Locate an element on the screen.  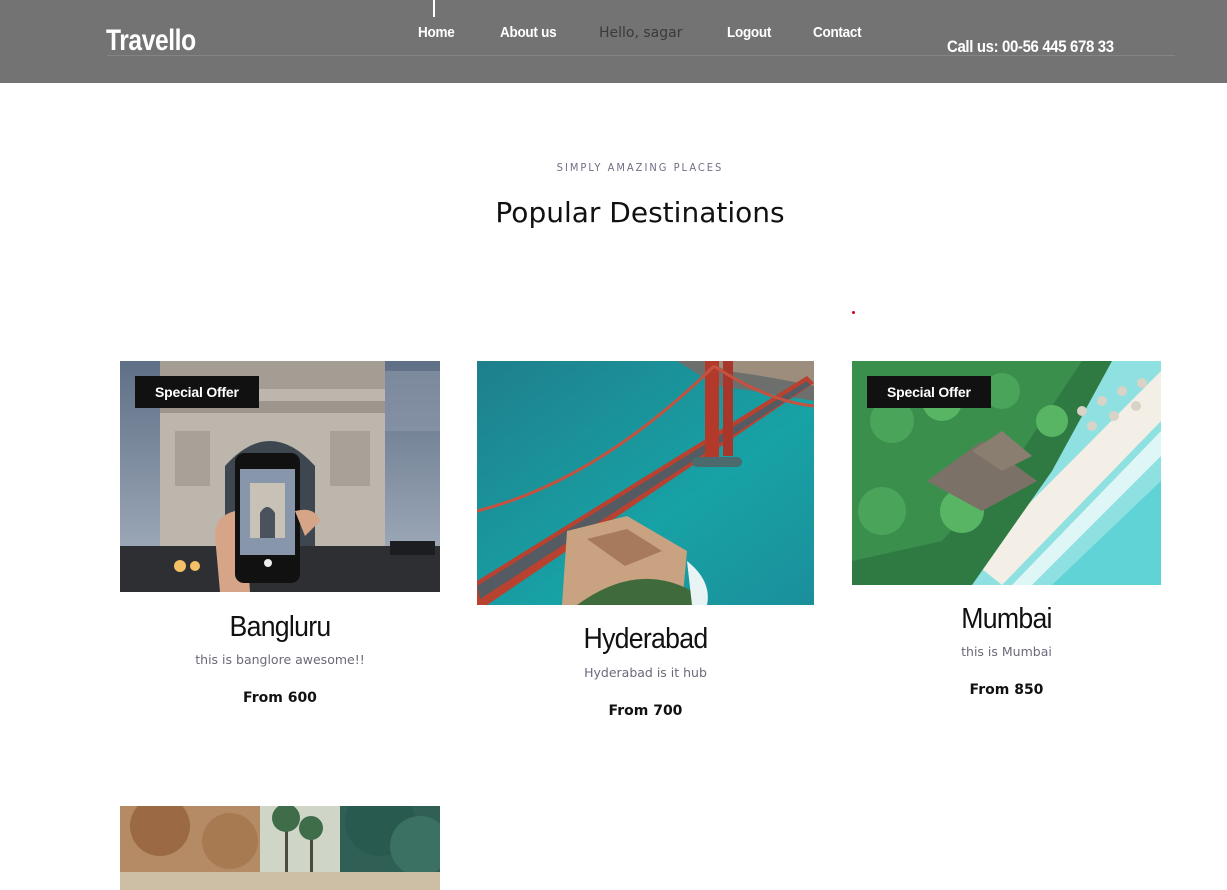
phone-number: Call us: 00-56 445 678 33 is located at coordinates (1030, 46).